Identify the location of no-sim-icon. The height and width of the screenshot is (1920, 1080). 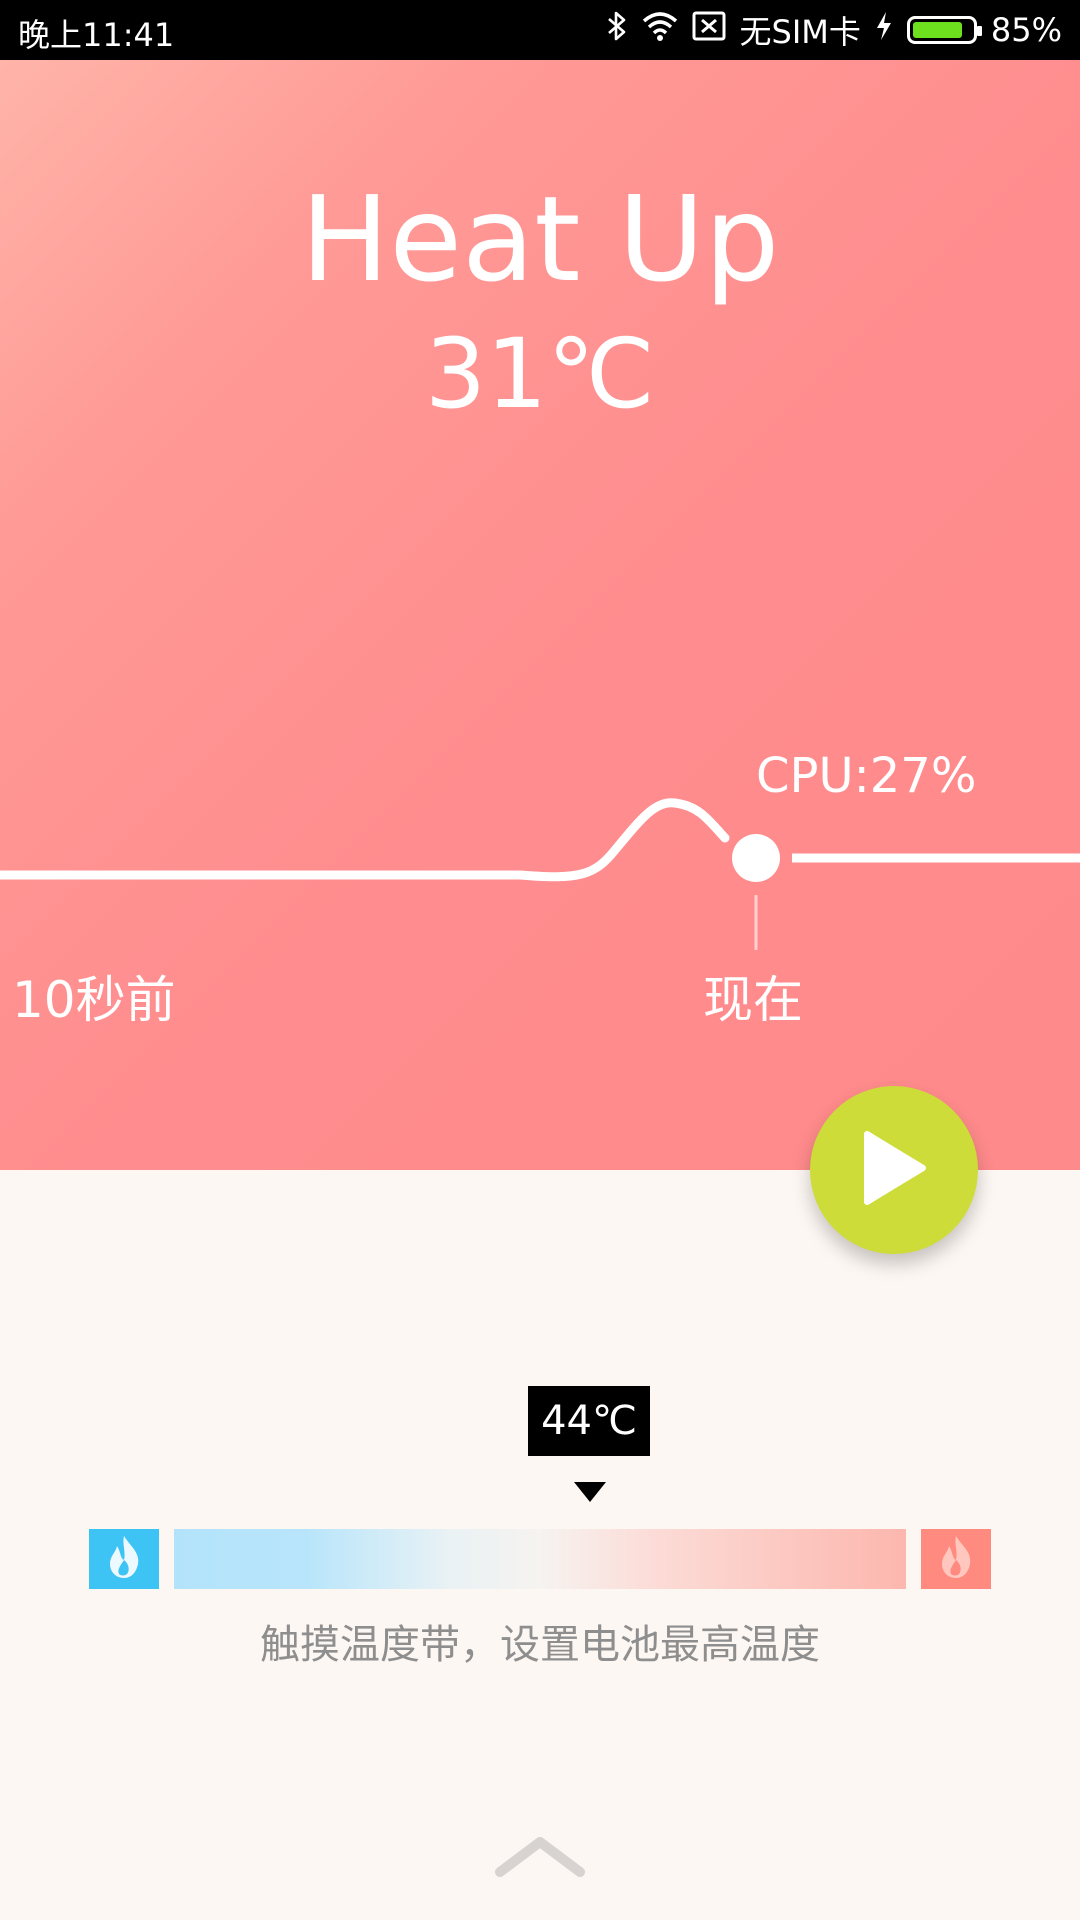
(709, 30).